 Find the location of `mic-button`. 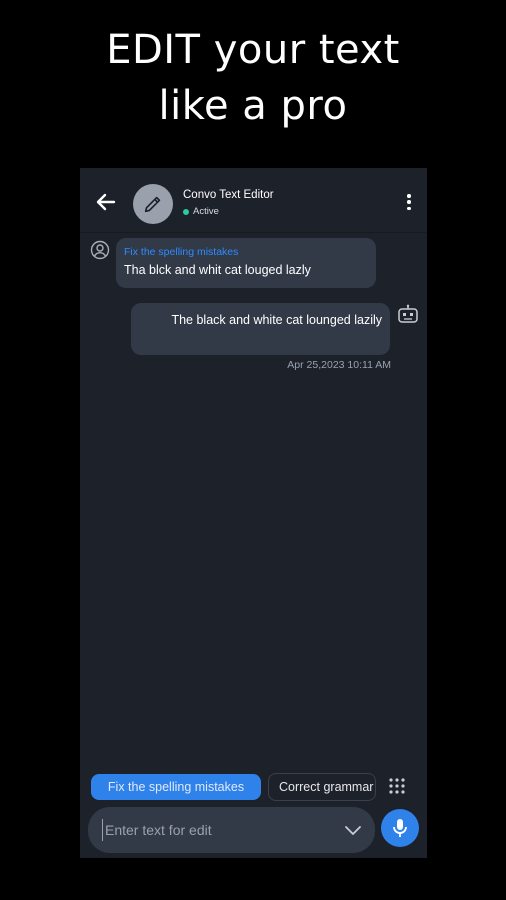

mic-button is located at coordinates (400, 828).